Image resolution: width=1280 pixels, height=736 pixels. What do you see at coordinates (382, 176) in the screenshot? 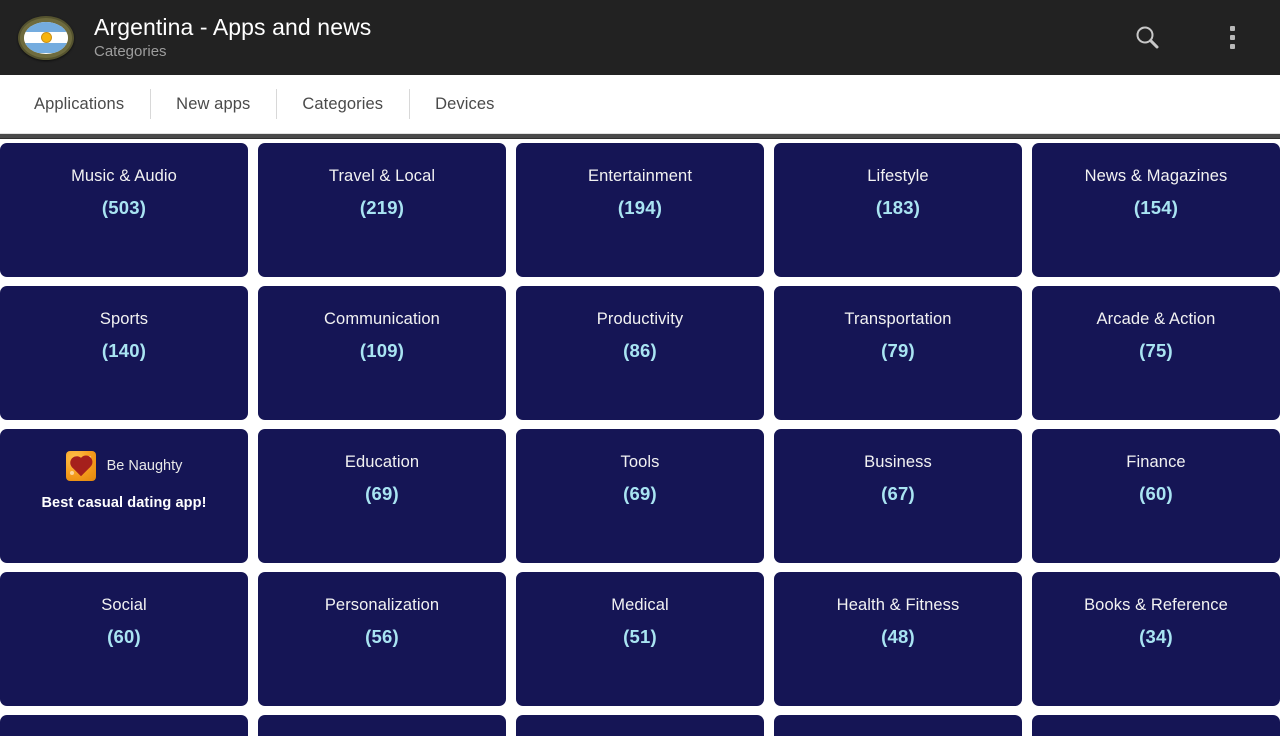
I see `category-name: Travel & Local` at bounding box center [382, 176].